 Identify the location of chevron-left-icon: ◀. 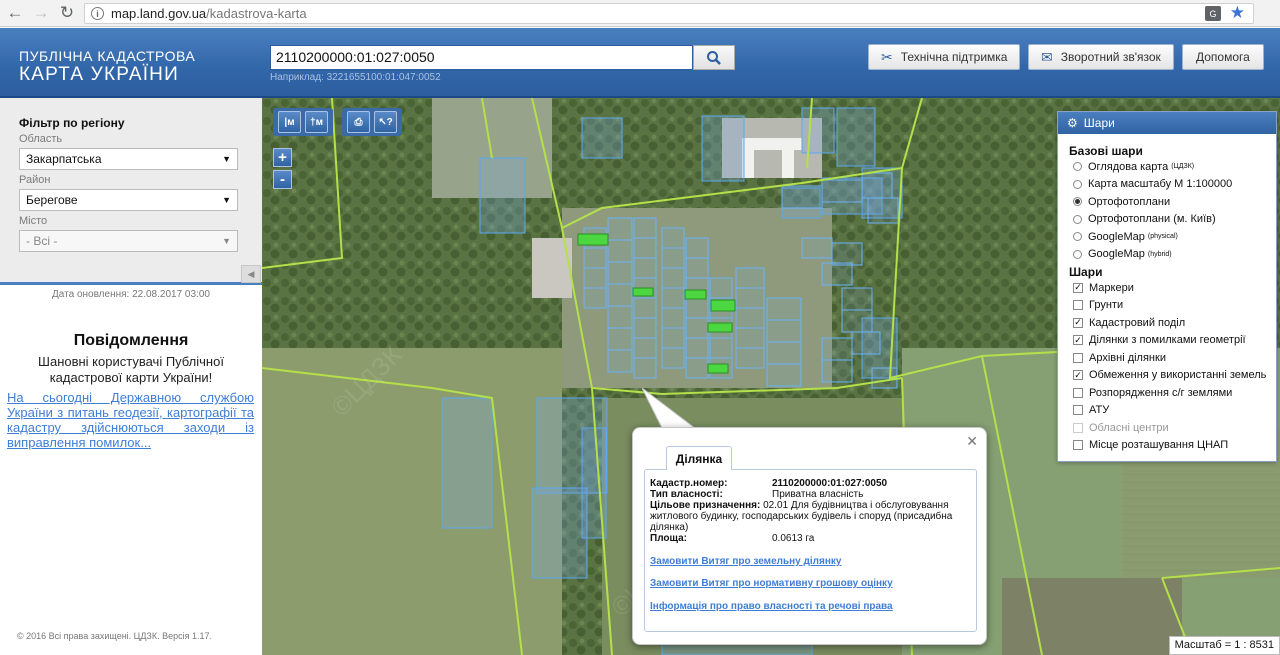
(251, 273).